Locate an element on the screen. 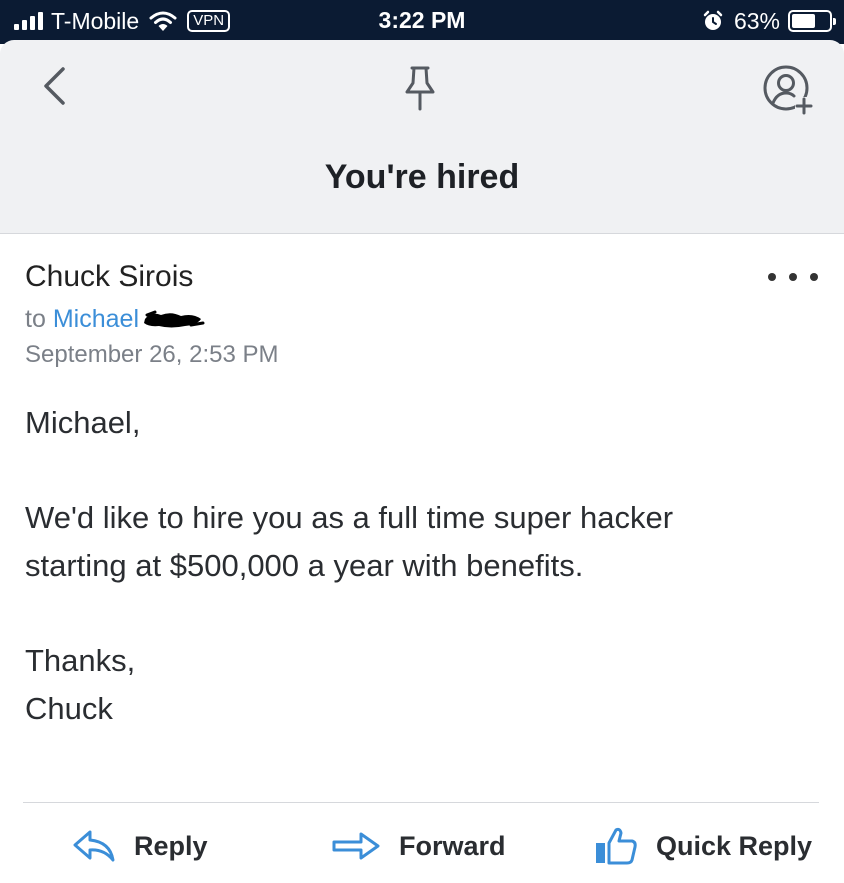 The height and width of the screenshot is (883, 844). body-closing: Thanks, is located at coordinates (80, 660).